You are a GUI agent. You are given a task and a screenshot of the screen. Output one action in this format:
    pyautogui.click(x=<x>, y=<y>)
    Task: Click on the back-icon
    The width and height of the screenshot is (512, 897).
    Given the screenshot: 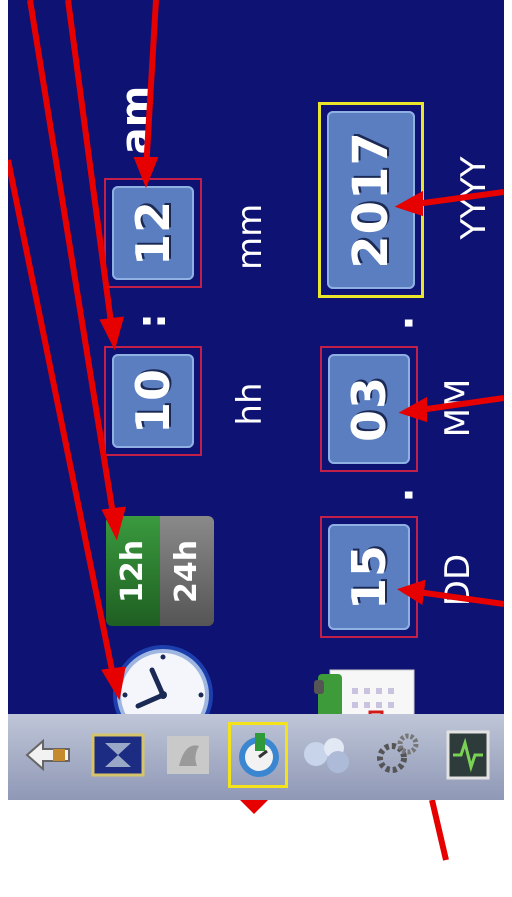 What is the action you would take?
    pyautogui.click(x=48, y=755)
    